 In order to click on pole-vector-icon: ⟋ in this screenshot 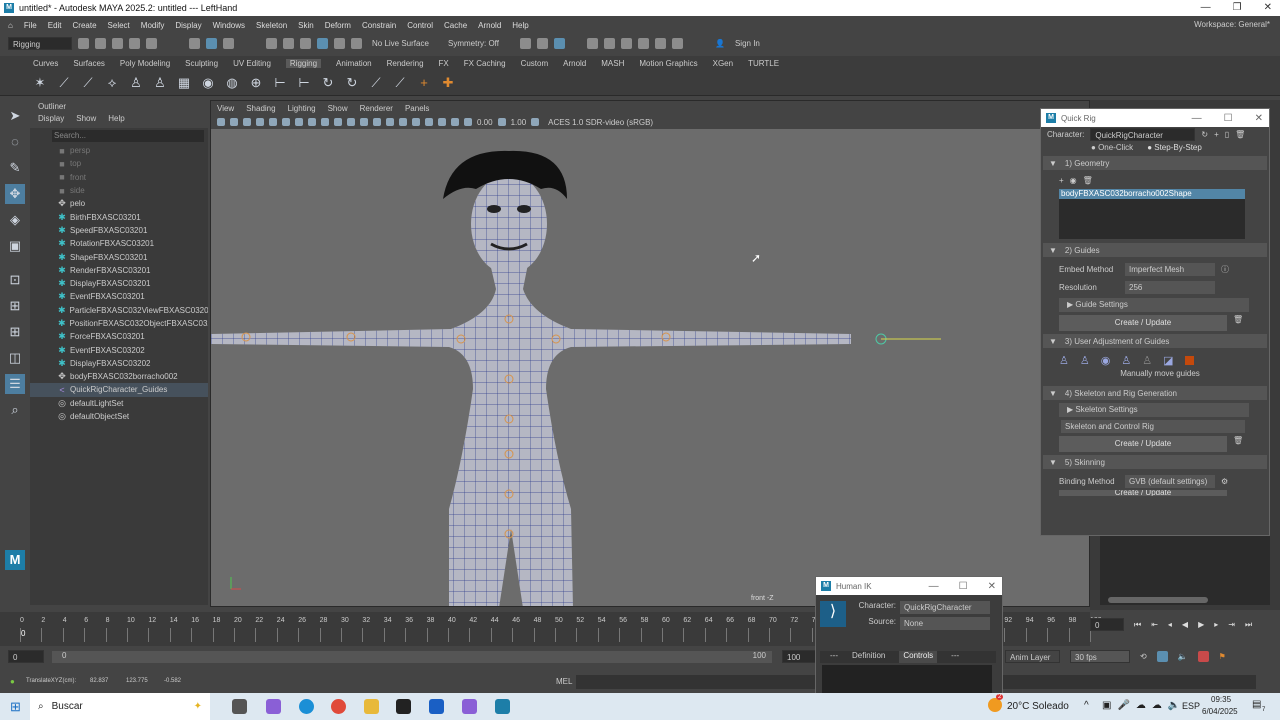, I will do `click(376, 83)`.